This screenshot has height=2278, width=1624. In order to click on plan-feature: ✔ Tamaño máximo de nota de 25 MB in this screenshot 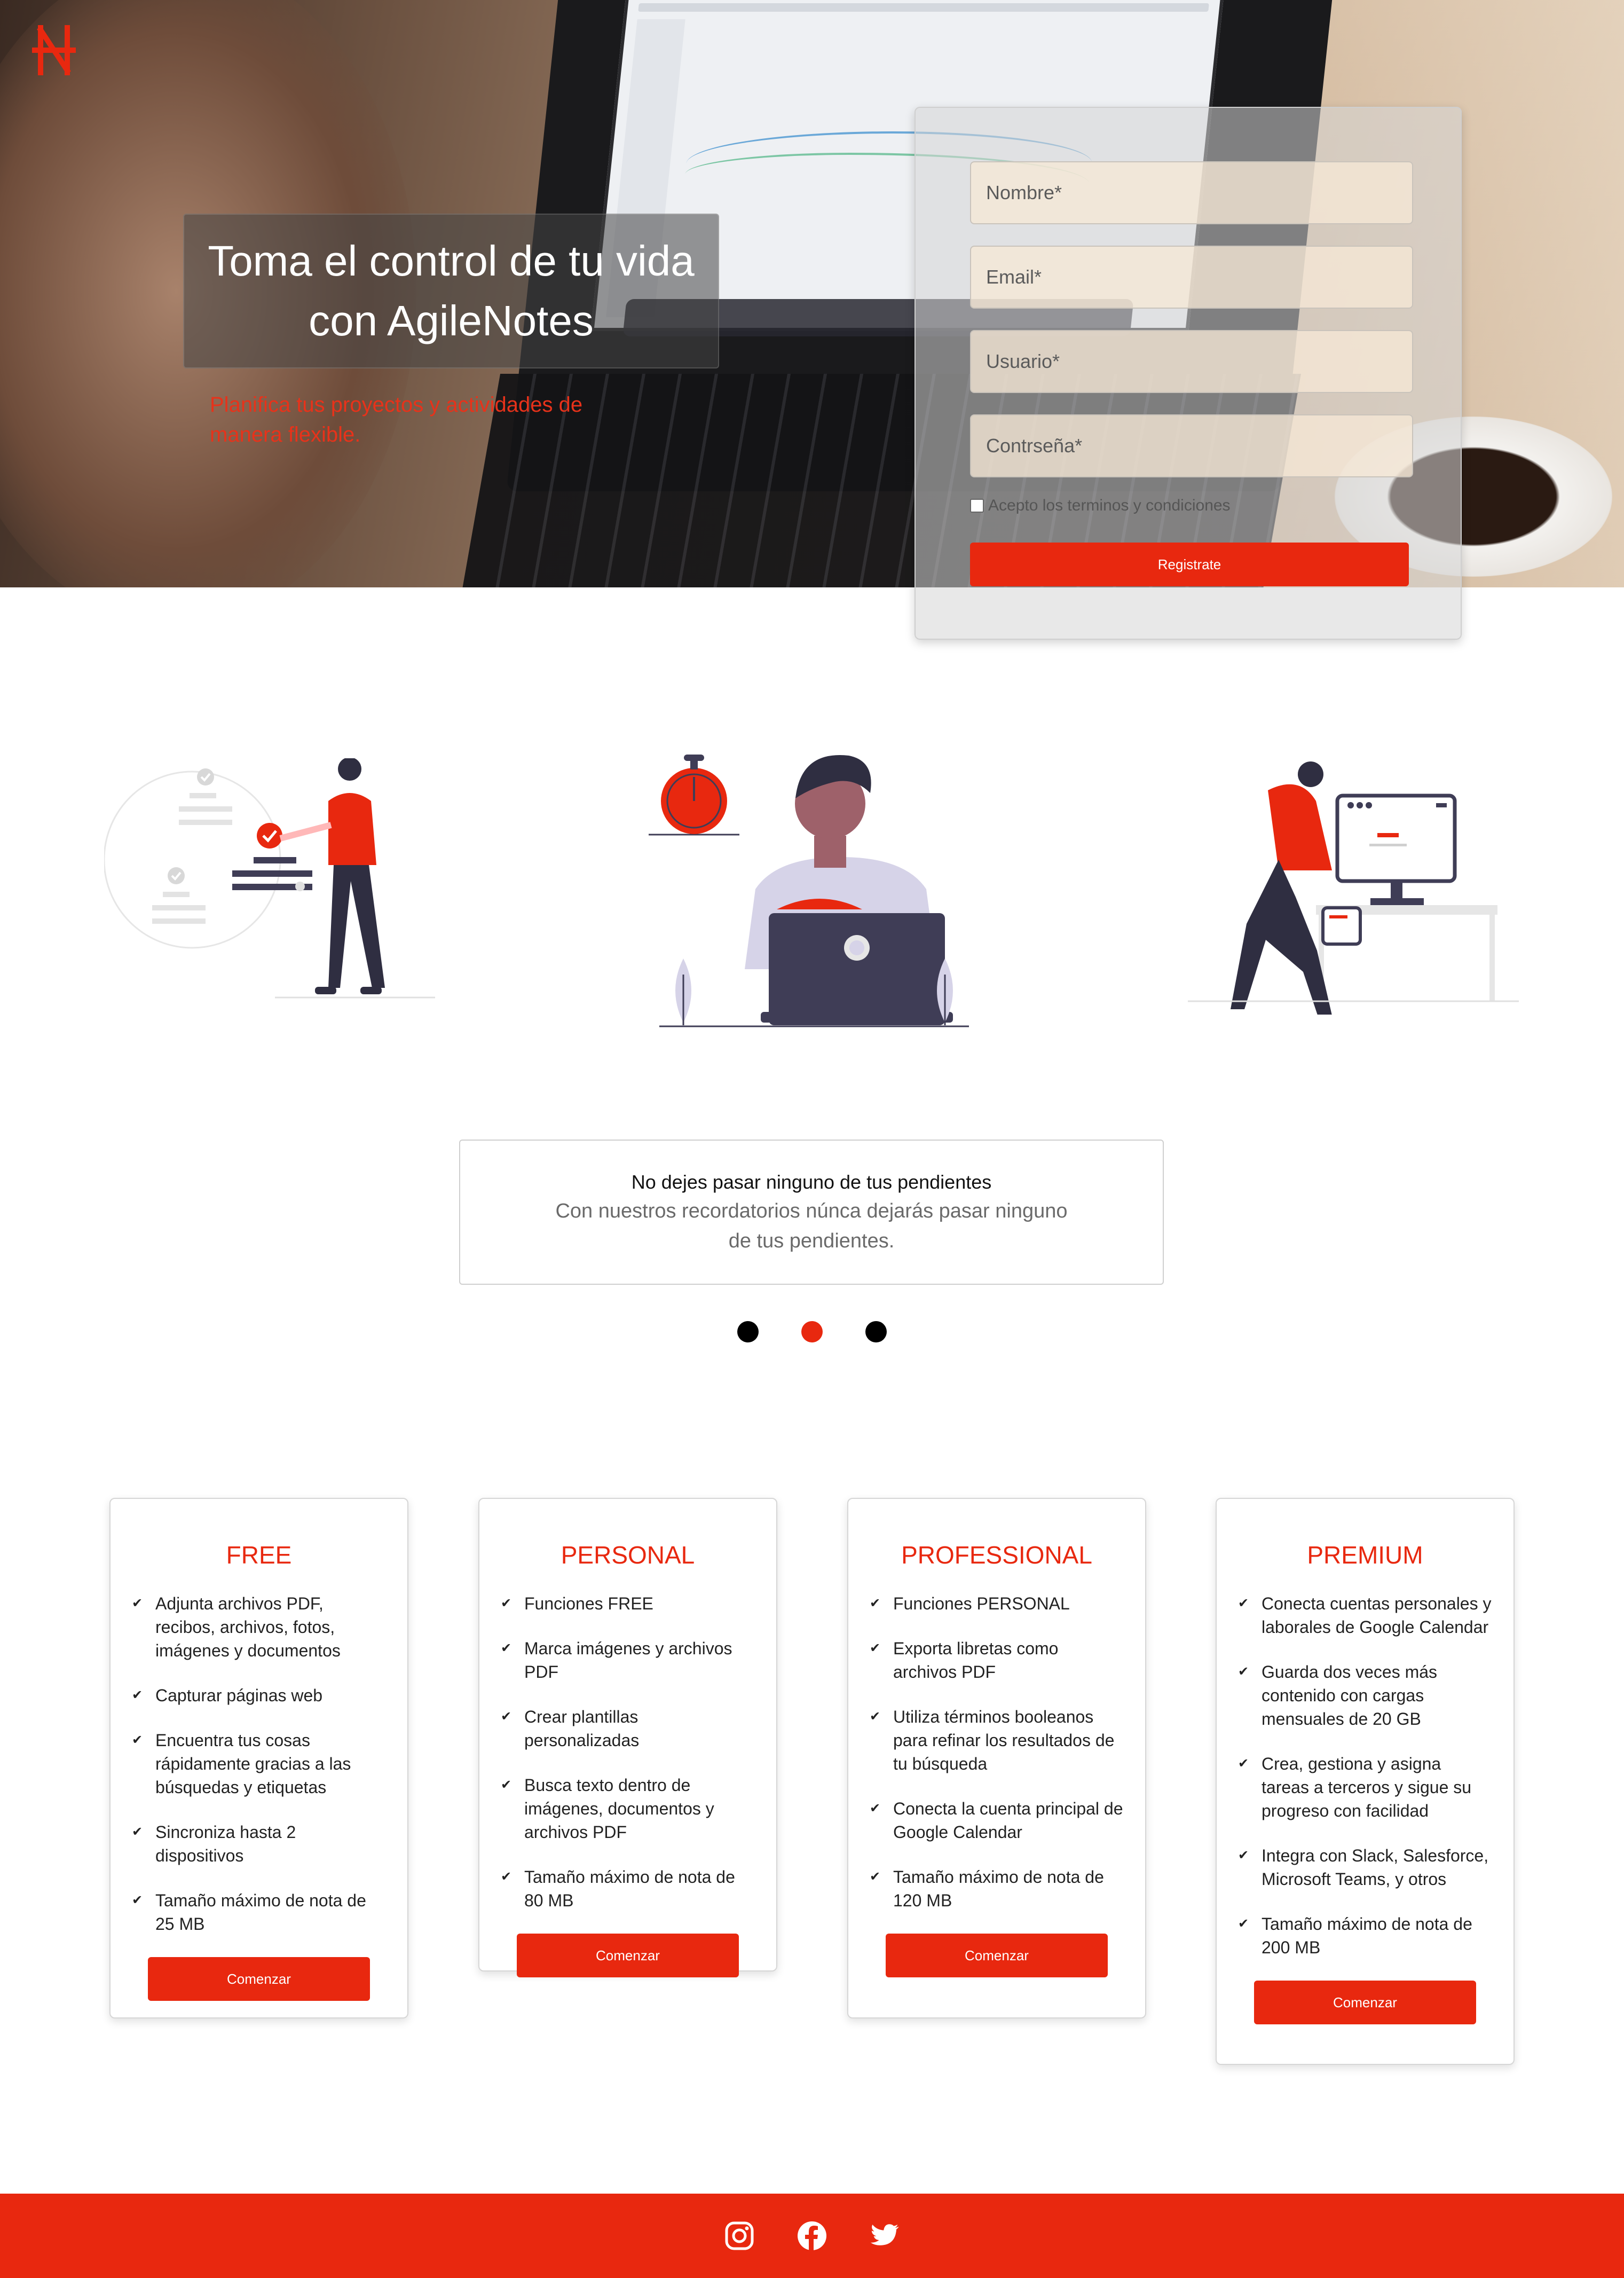, I will do `click(259, 1912)`.